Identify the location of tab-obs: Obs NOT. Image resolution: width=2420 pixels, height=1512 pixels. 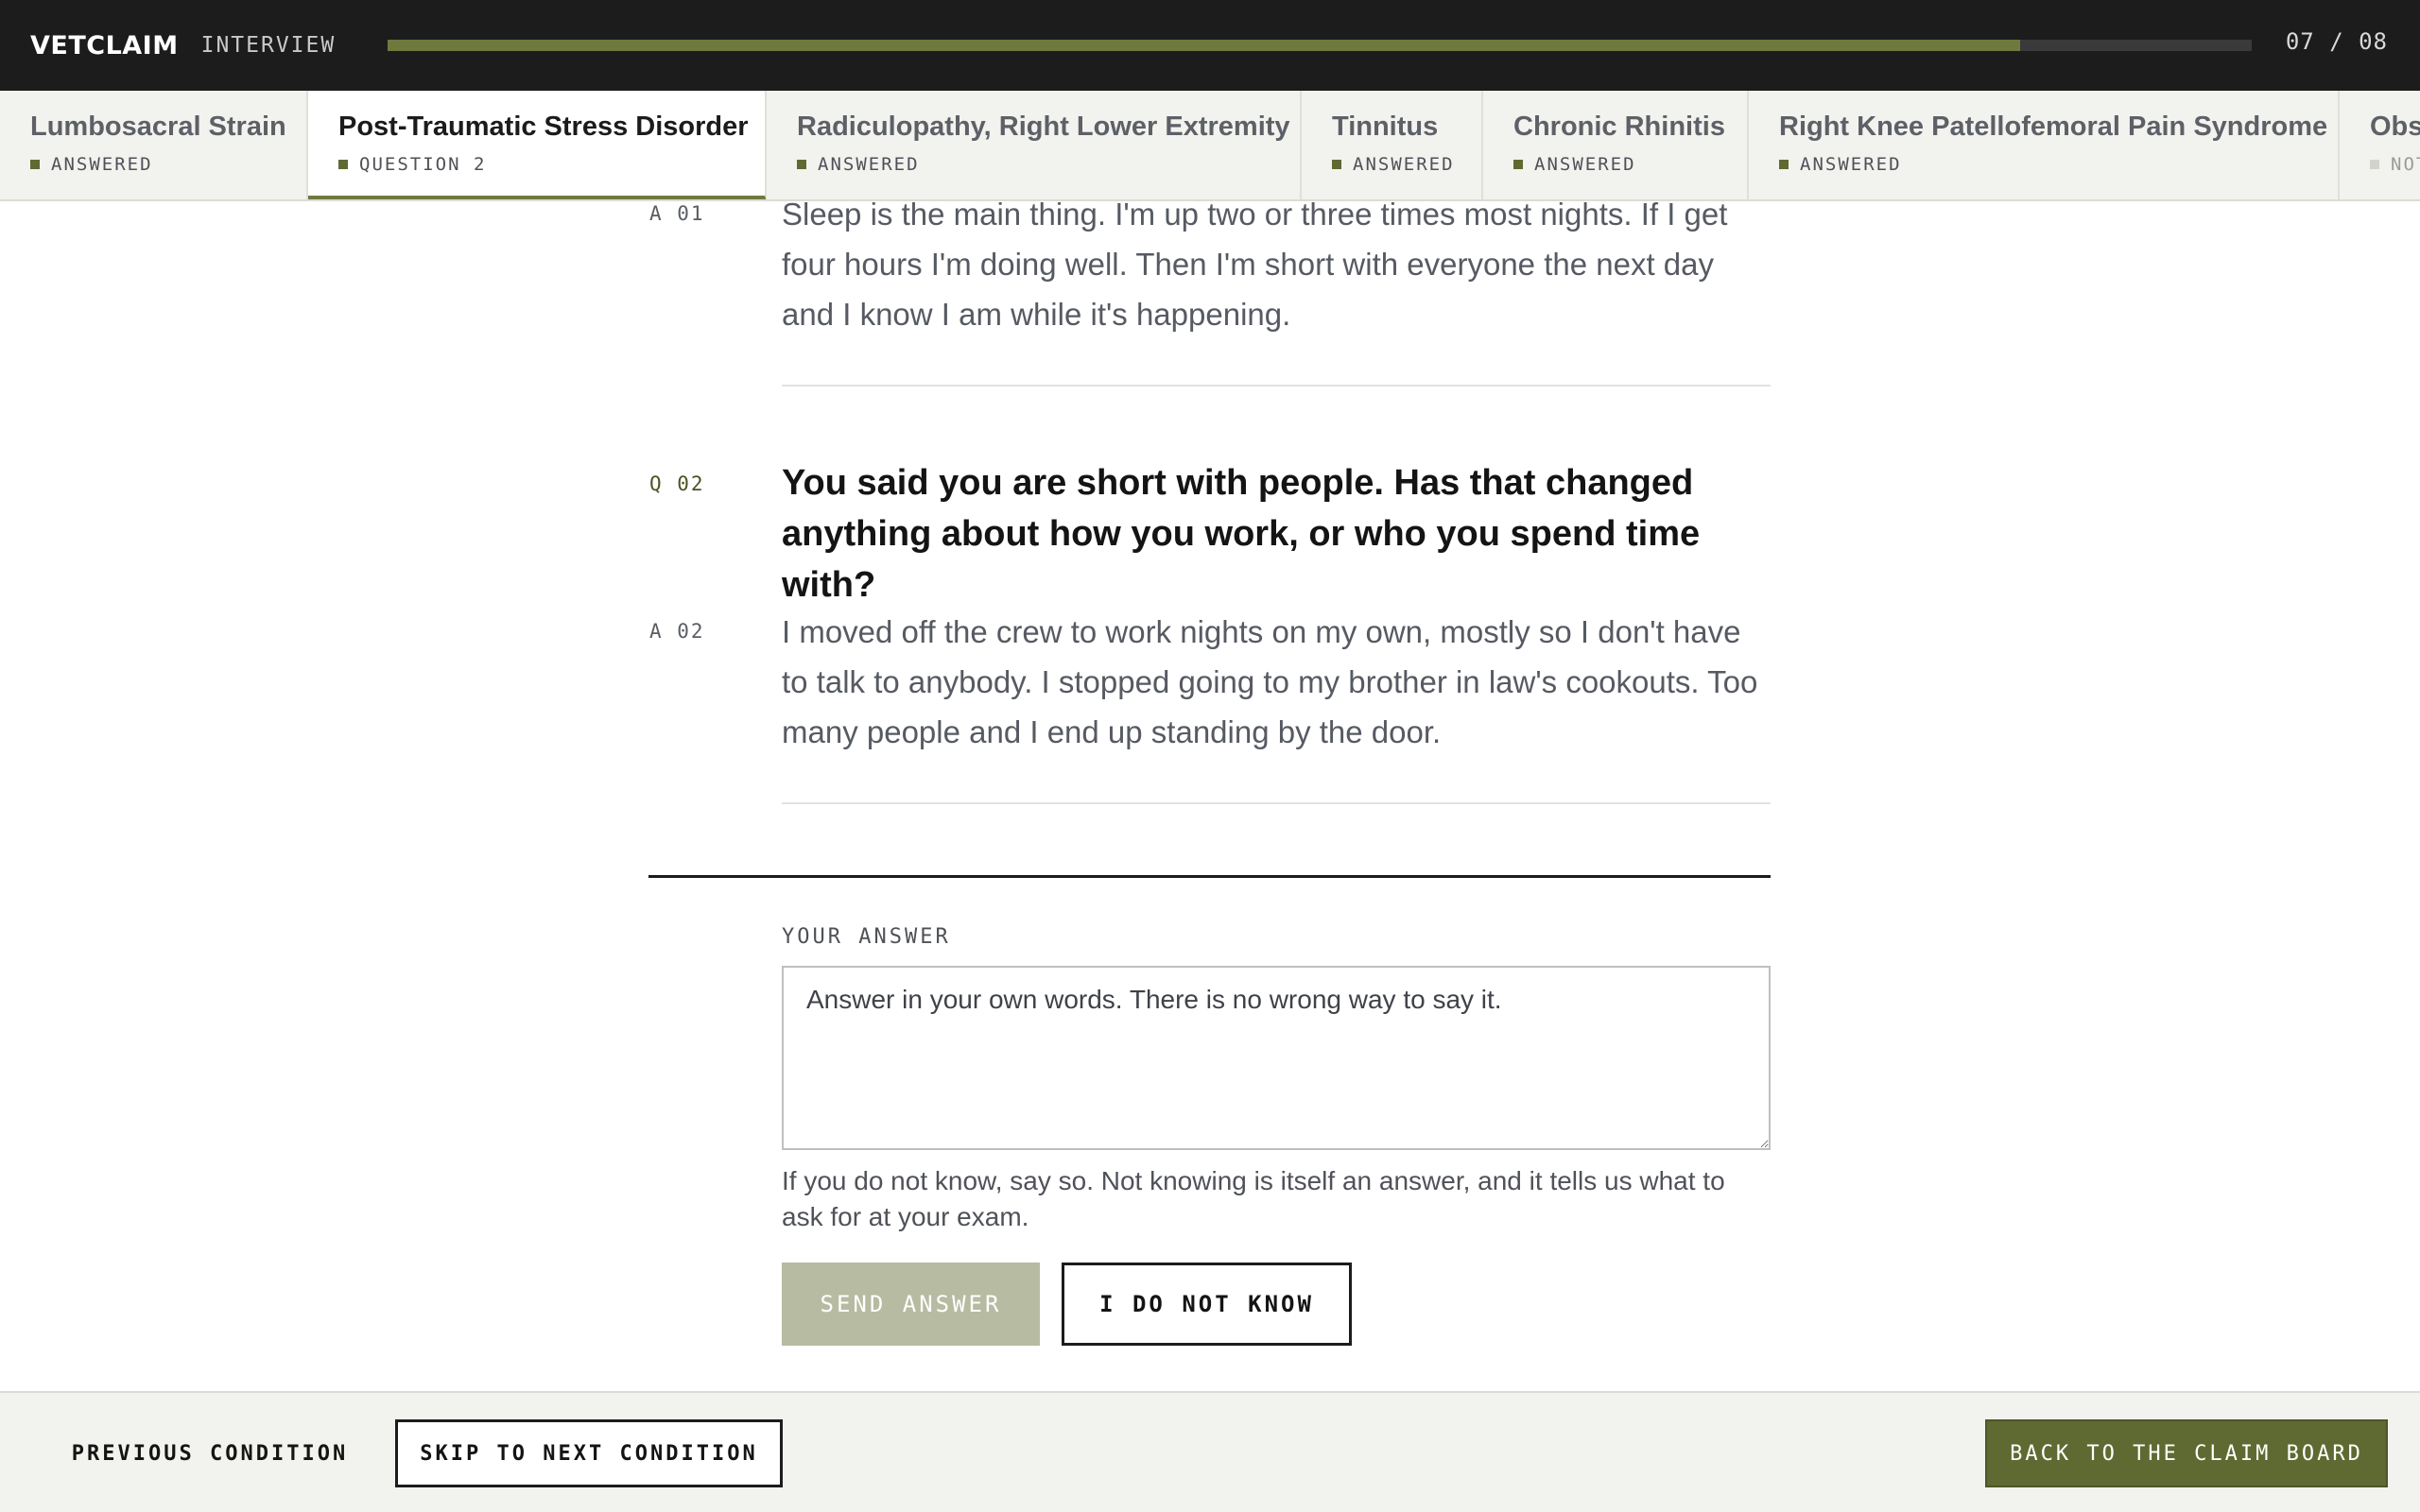
(2380, 145).